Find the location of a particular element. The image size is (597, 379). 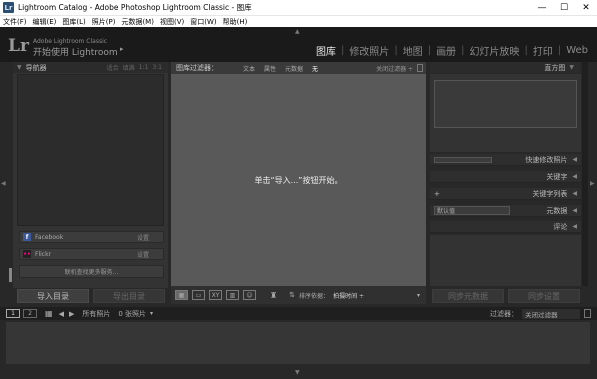

grid-view-icon: ▦ is located at coordinates (181, 295).